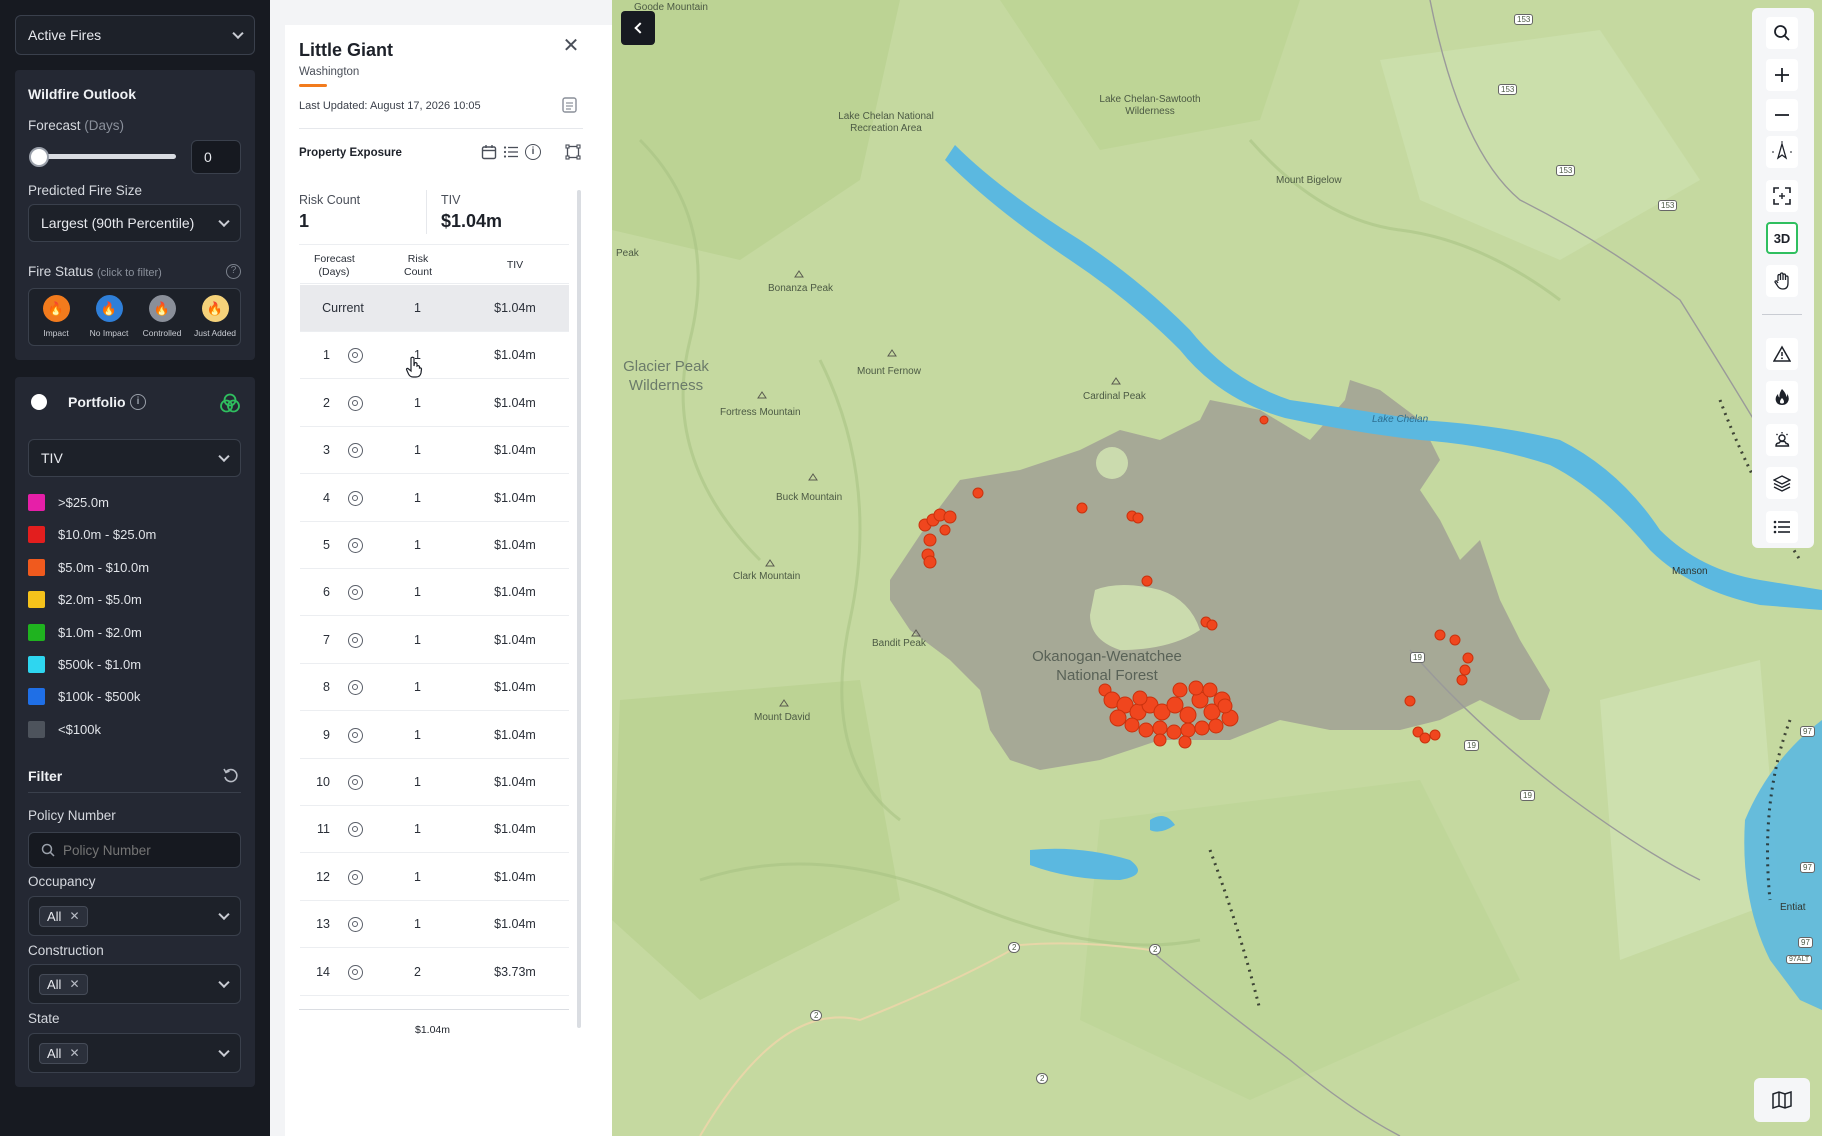 The image size is (1822, 1136). What do you see at coordinates (417, 971) in the screenshot?
I see `risk-count-cell: 2` at bounding box center [417, 971].